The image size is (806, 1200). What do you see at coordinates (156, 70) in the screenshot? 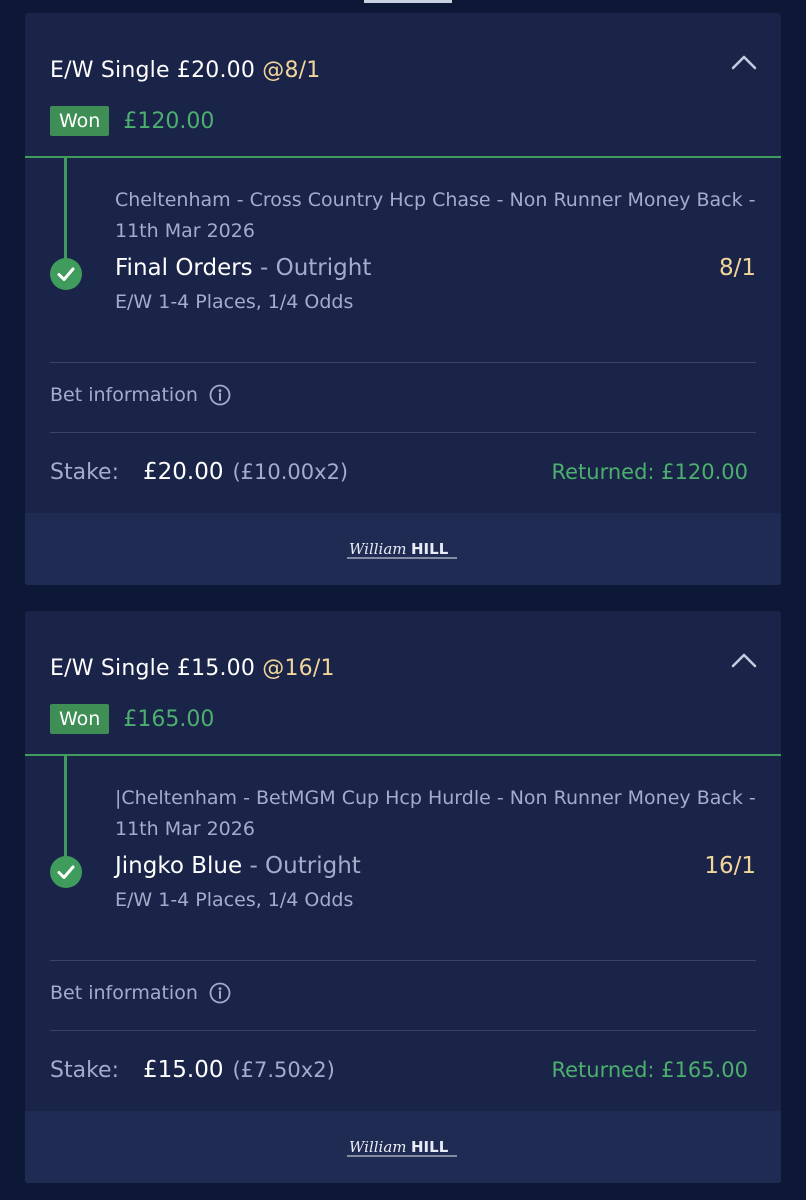
I see `bet-type-stake: E/W Single £20.00` at bounding box center [156, 70].